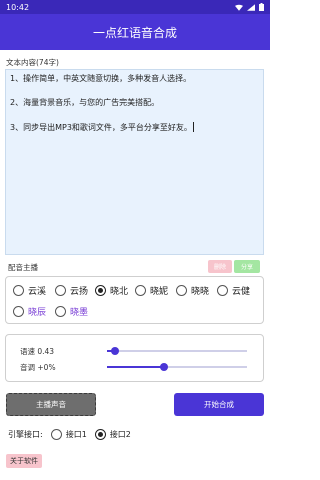 This screenshot has width=320, height=480. What do you see at coordinates (220, 266) in the screenshot?
I see `delete-button: 删除` at bounding box center [220, 266].